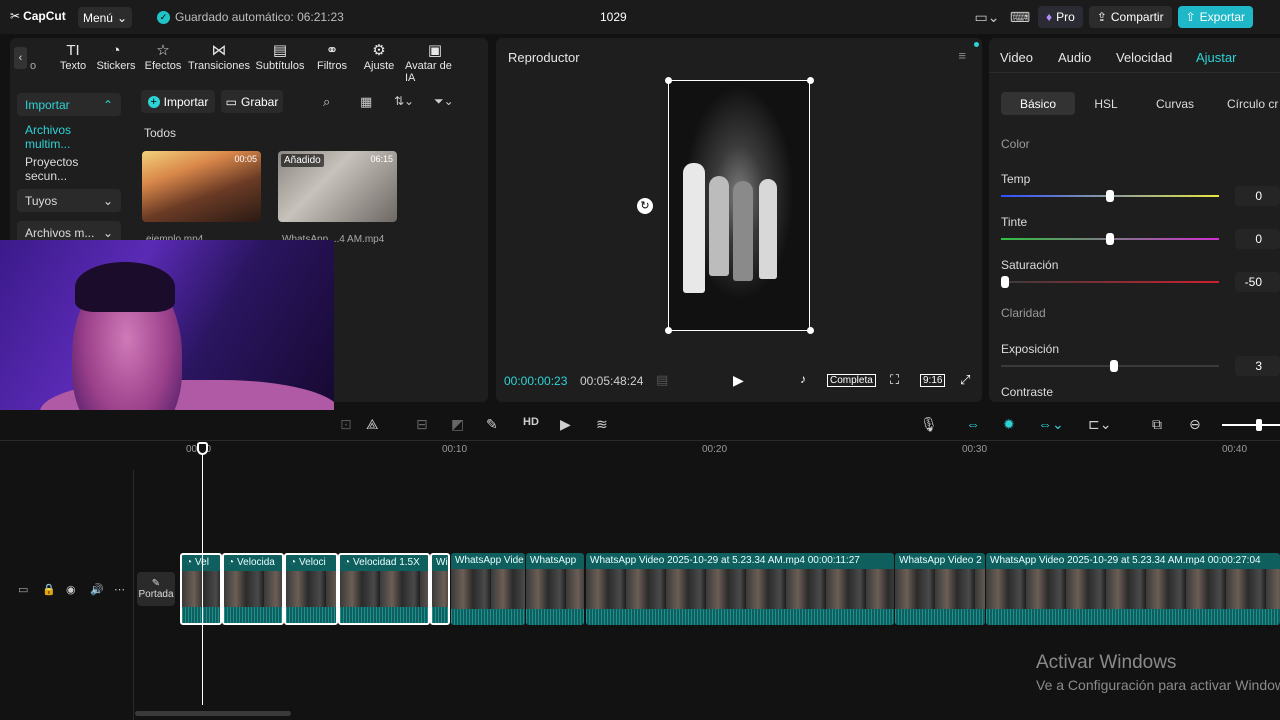  I want to click on layout-icon: ▭⌄, so click(987, 17).